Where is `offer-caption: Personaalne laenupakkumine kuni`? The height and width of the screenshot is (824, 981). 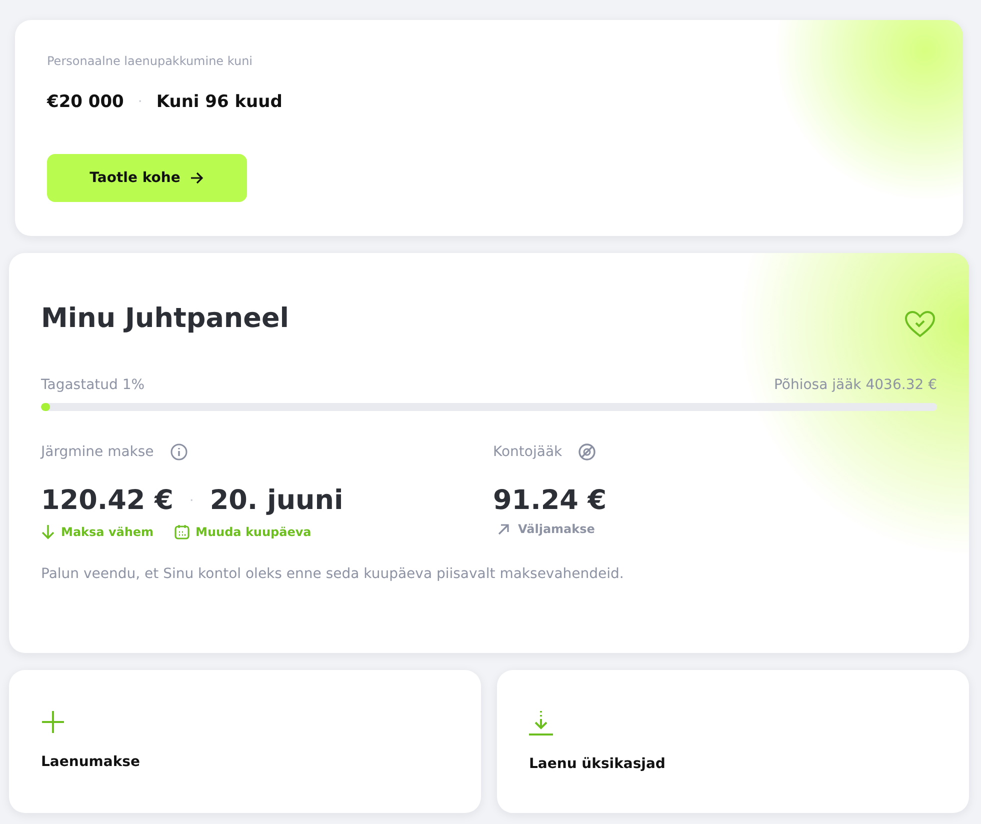 offer-caption: Personaalne laenupakkumine kuni is located at coordinates (150, 61).